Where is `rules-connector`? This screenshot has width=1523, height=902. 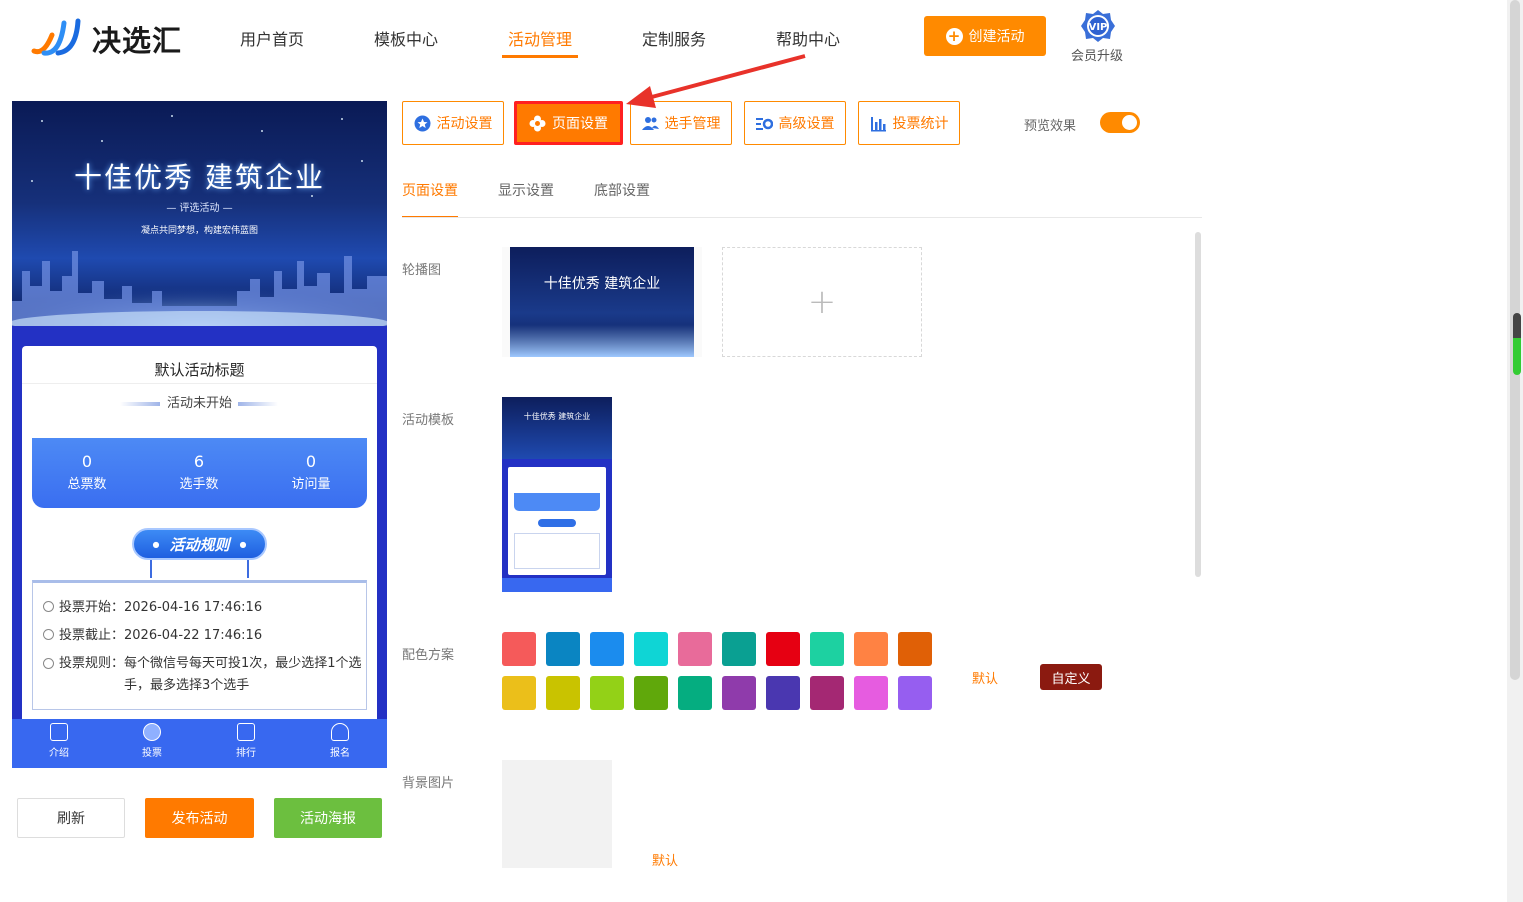
rules-connector is located at coordinates (151, 569).